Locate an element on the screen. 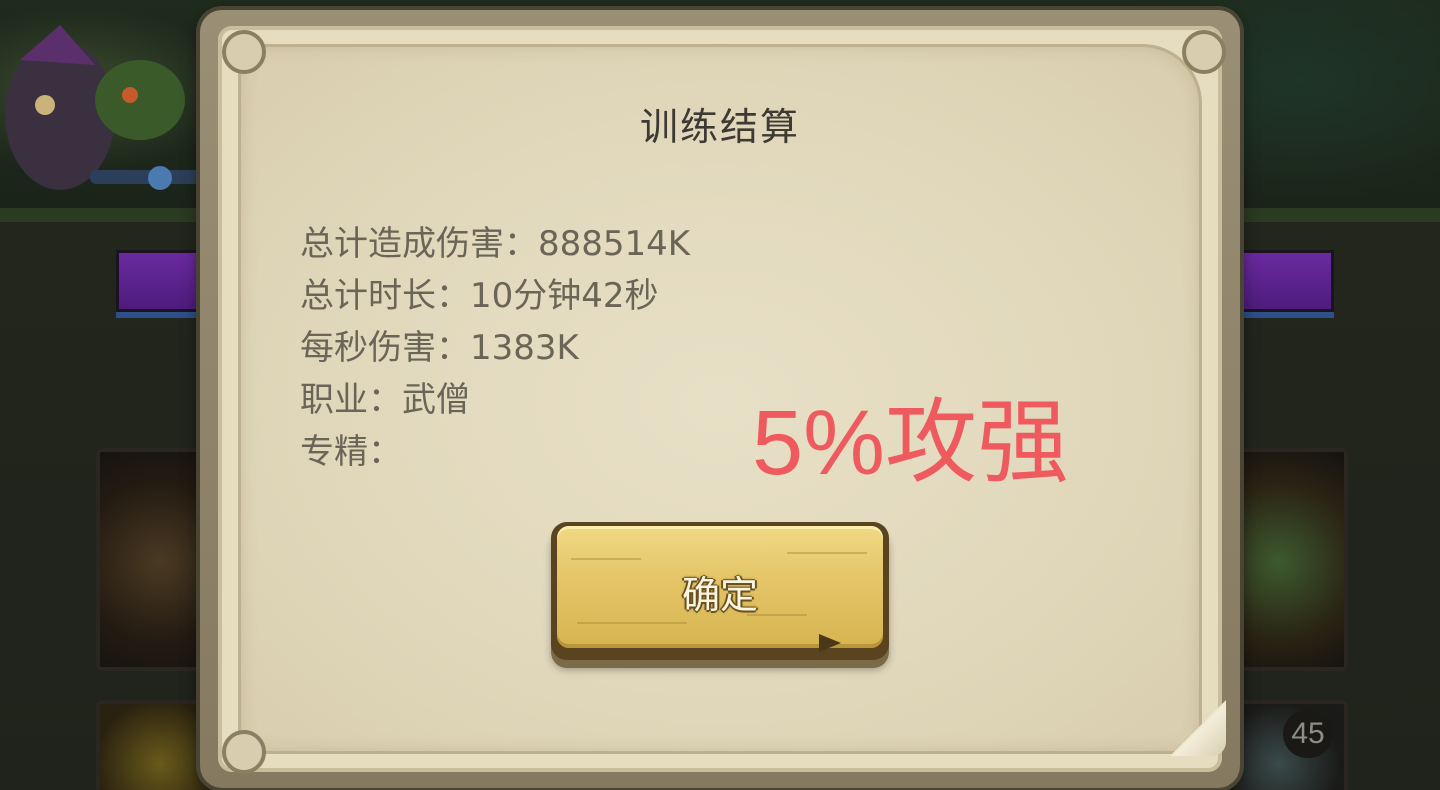  stat-value: 1383K is located at coordinates (524, 348).